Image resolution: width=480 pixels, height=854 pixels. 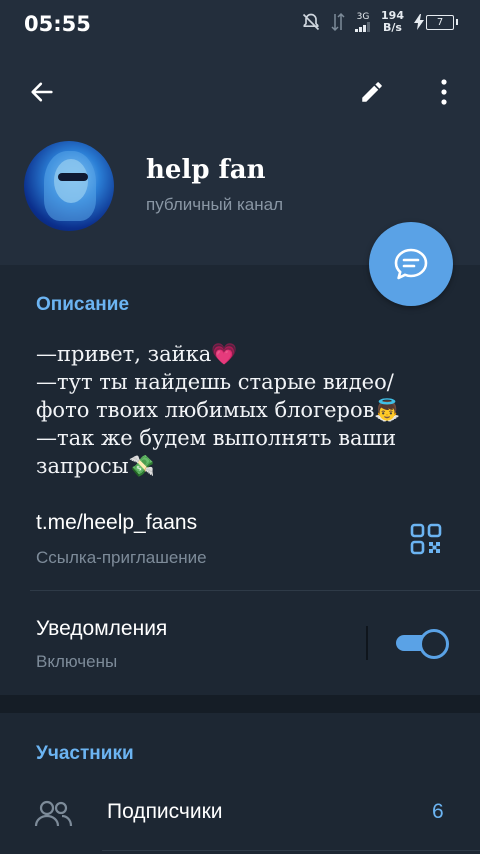 What do you see at coordinates (215, 382) in the screenshot?
I see `description-line: —тут ты найдешь старые видео/` at bounding box center [215, 382].